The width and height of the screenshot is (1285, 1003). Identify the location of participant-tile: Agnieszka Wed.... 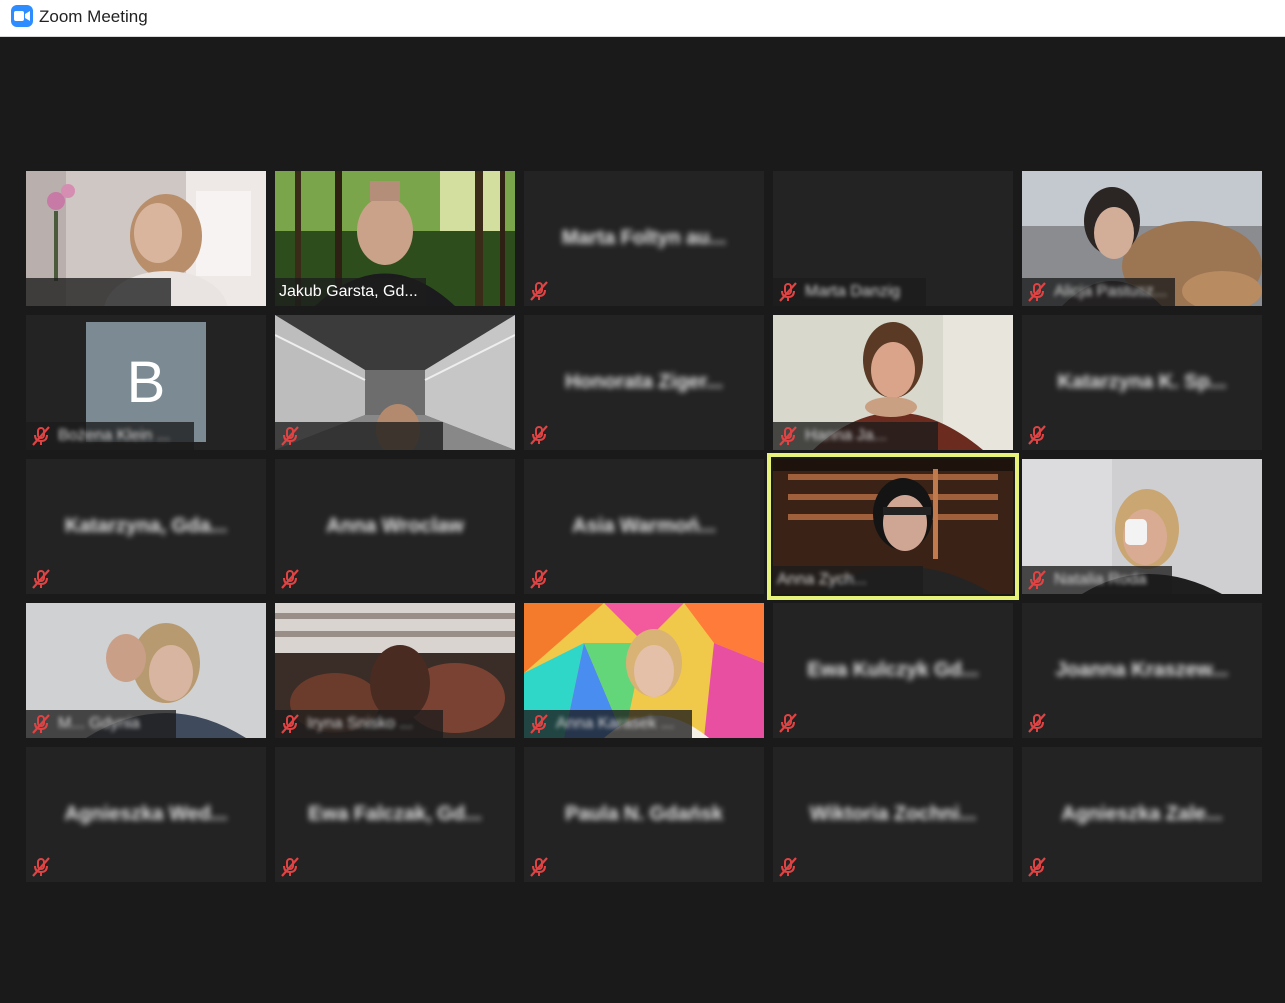
(146, 814).